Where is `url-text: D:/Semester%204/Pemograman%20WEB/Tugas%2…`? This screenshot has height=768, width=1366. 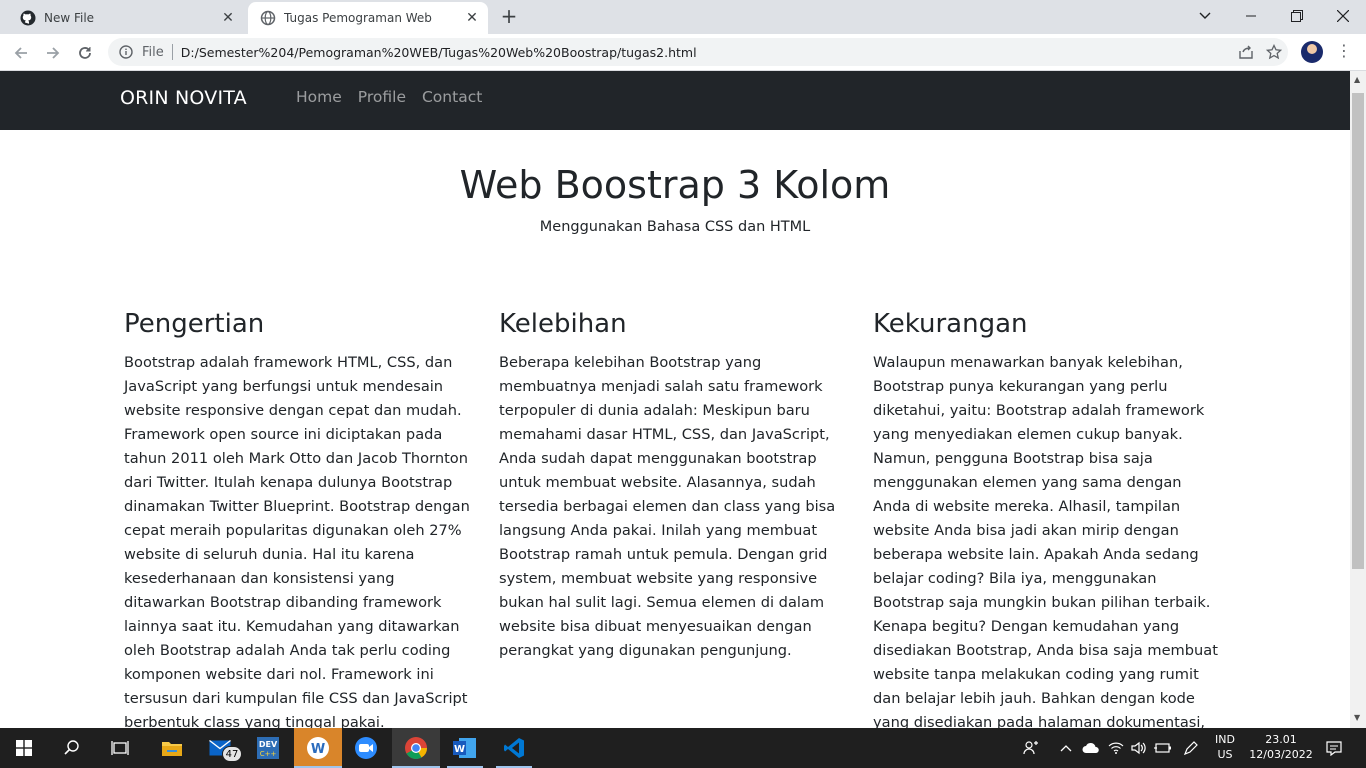
url-text: D:/Semester%204/Pemograman%20WEB/Tugas%2… is located at coordinates (706, 52).